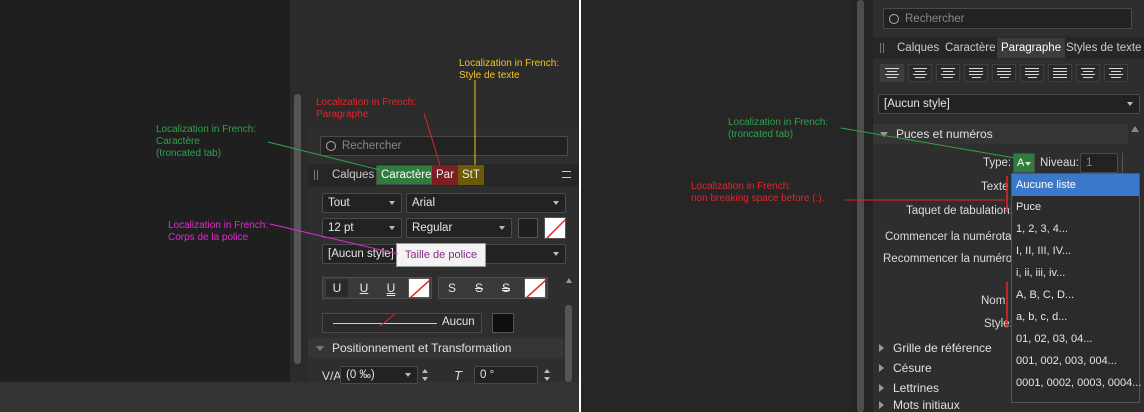 The height and width of the screenshot is (412, 1144). What do you see at coordinates (778, 128) in the screenshot?
I see `note-troncated-tab: Localization in French: (troncated tab)` at bounding box center [778, 128].